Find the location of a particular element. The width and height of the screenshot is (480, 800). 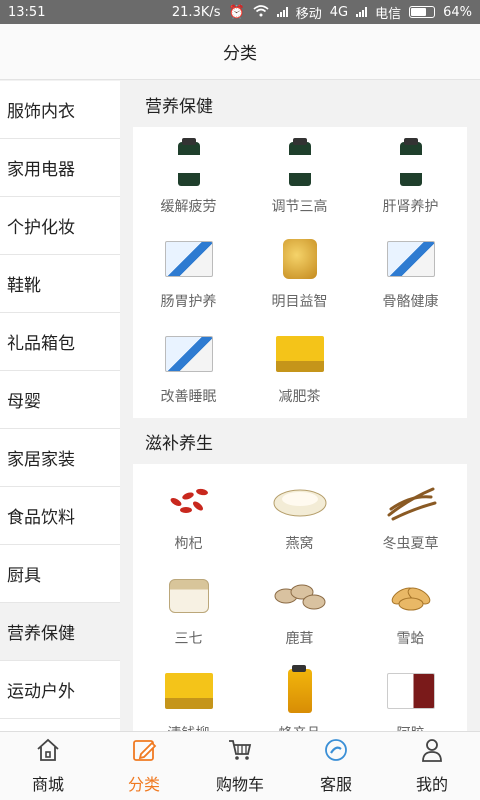

subcategory-item: 蜂产品 is located at coordinates (299, 695).